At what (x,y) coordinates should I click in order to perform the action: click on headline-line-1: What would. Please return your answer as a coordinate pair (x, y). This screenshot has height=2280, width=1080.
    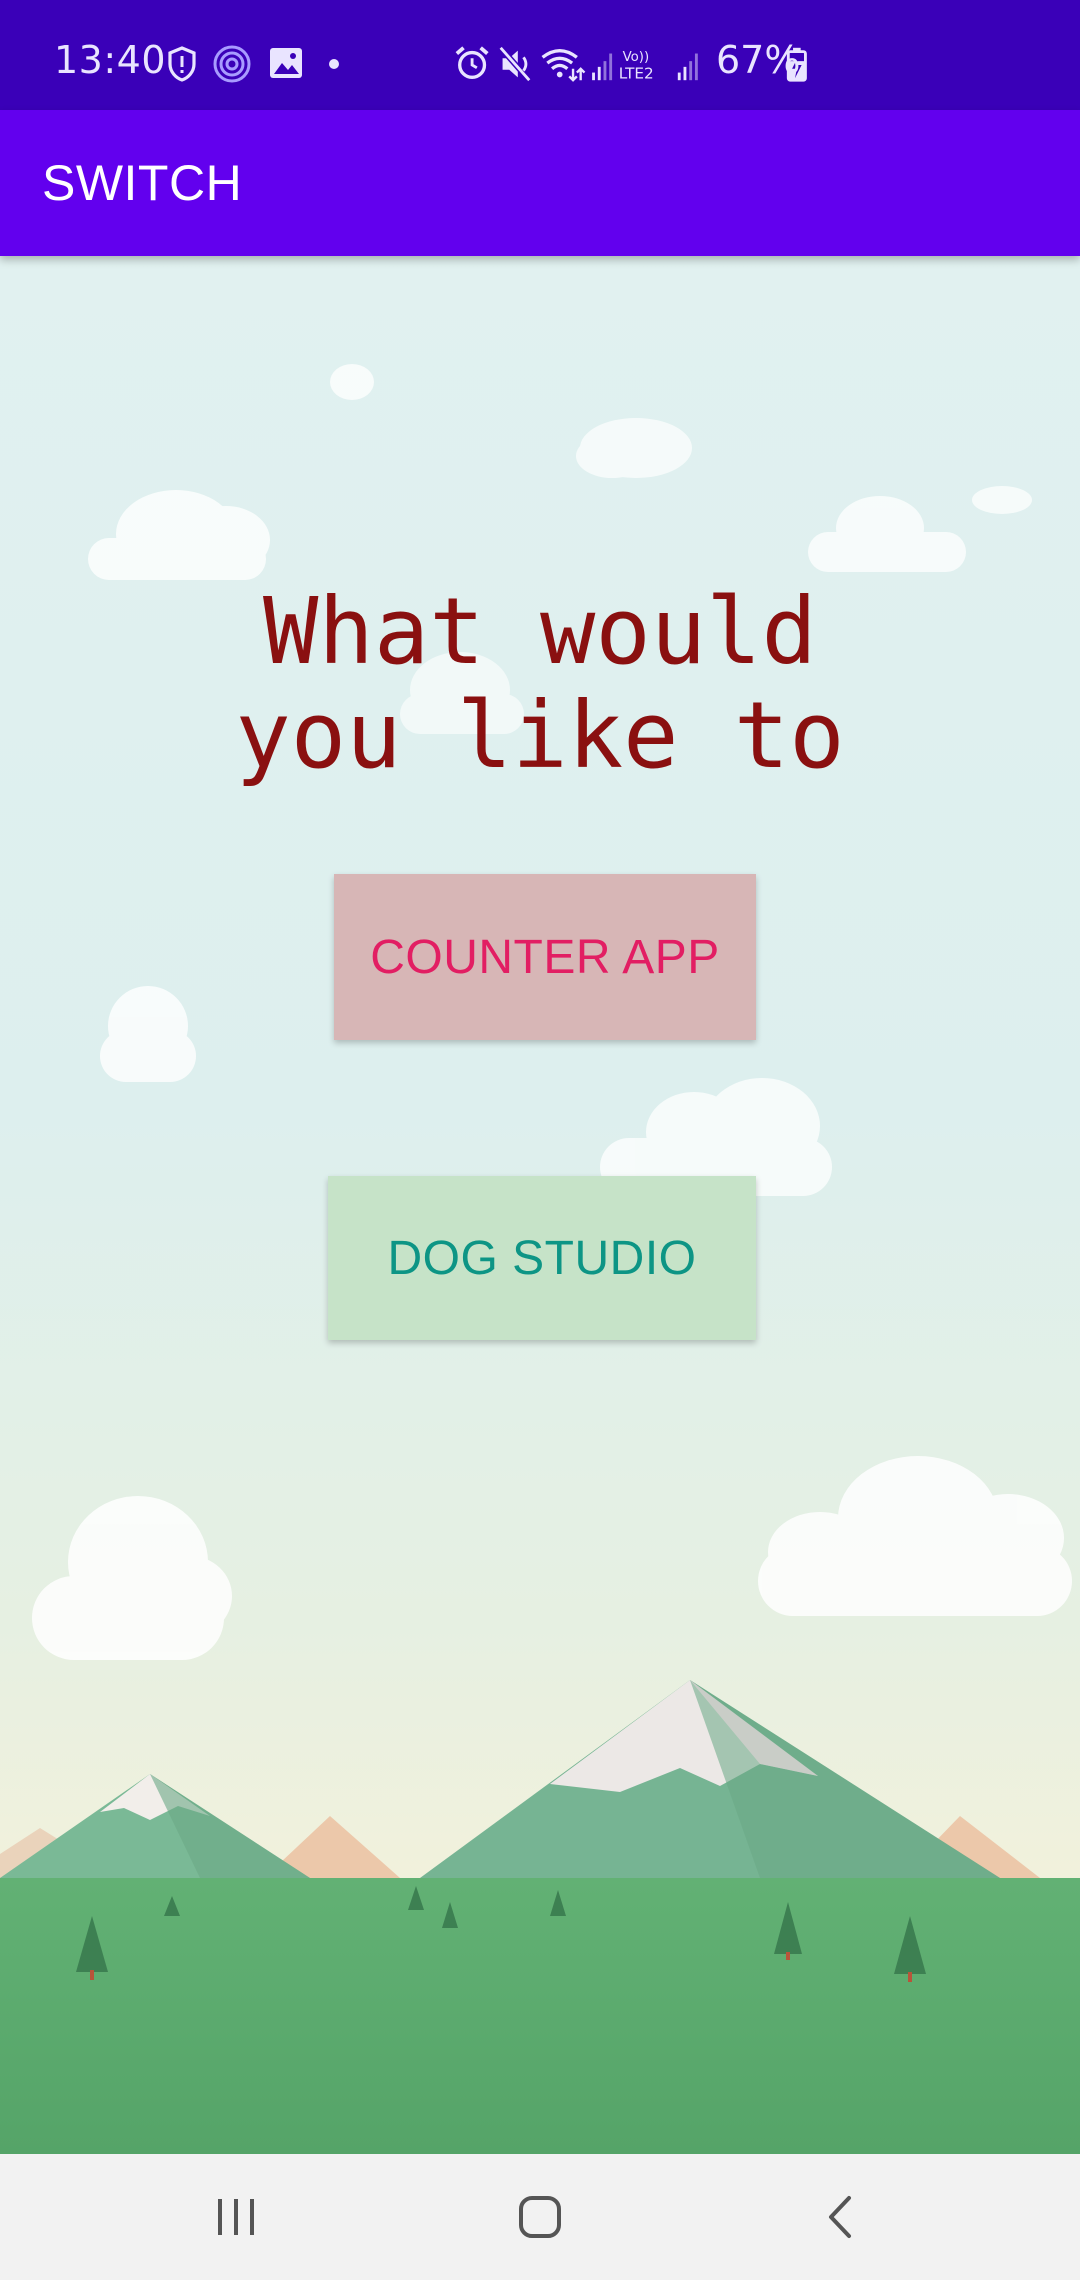
    Looking at the image, I should click on (540, 631).